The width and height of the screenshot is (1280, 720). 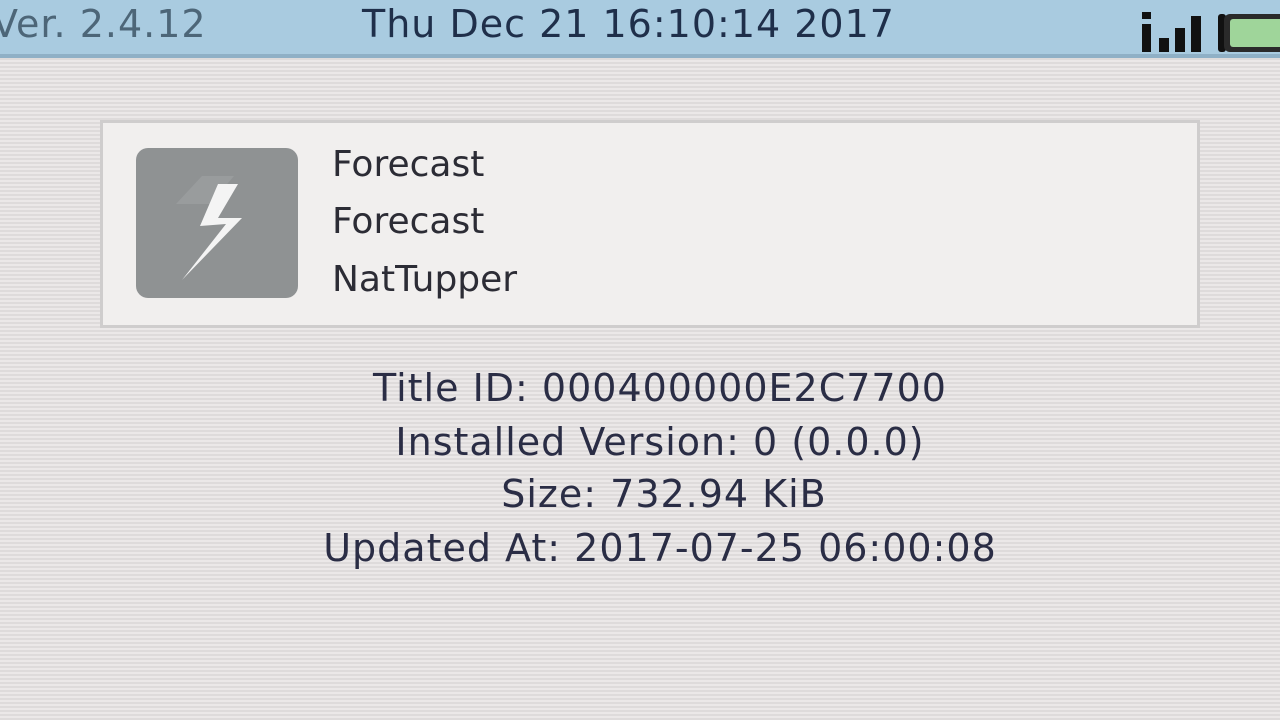 I want to click on title-name: Forecast, so click(x=408, y=164).